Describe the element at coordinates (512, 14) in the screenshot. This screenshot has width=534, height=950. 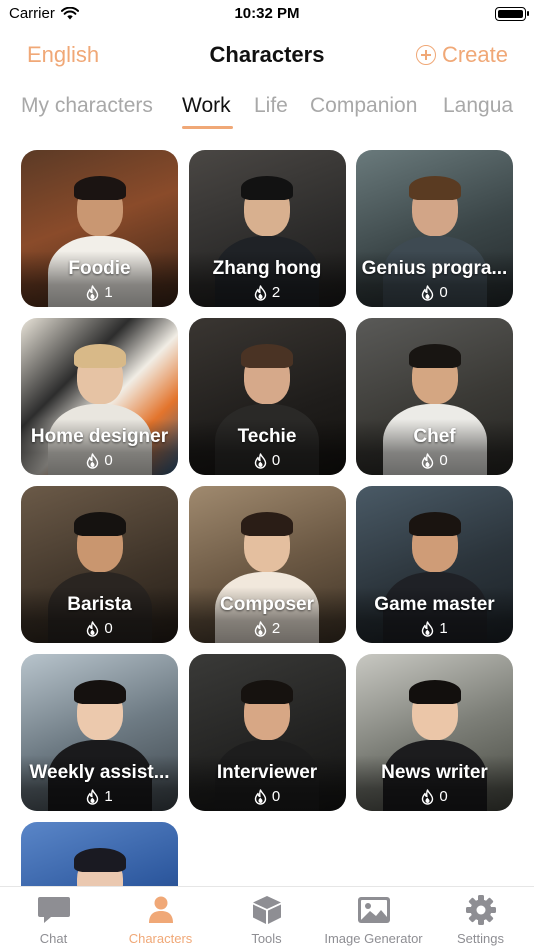
I see `battery-icon` at that location.